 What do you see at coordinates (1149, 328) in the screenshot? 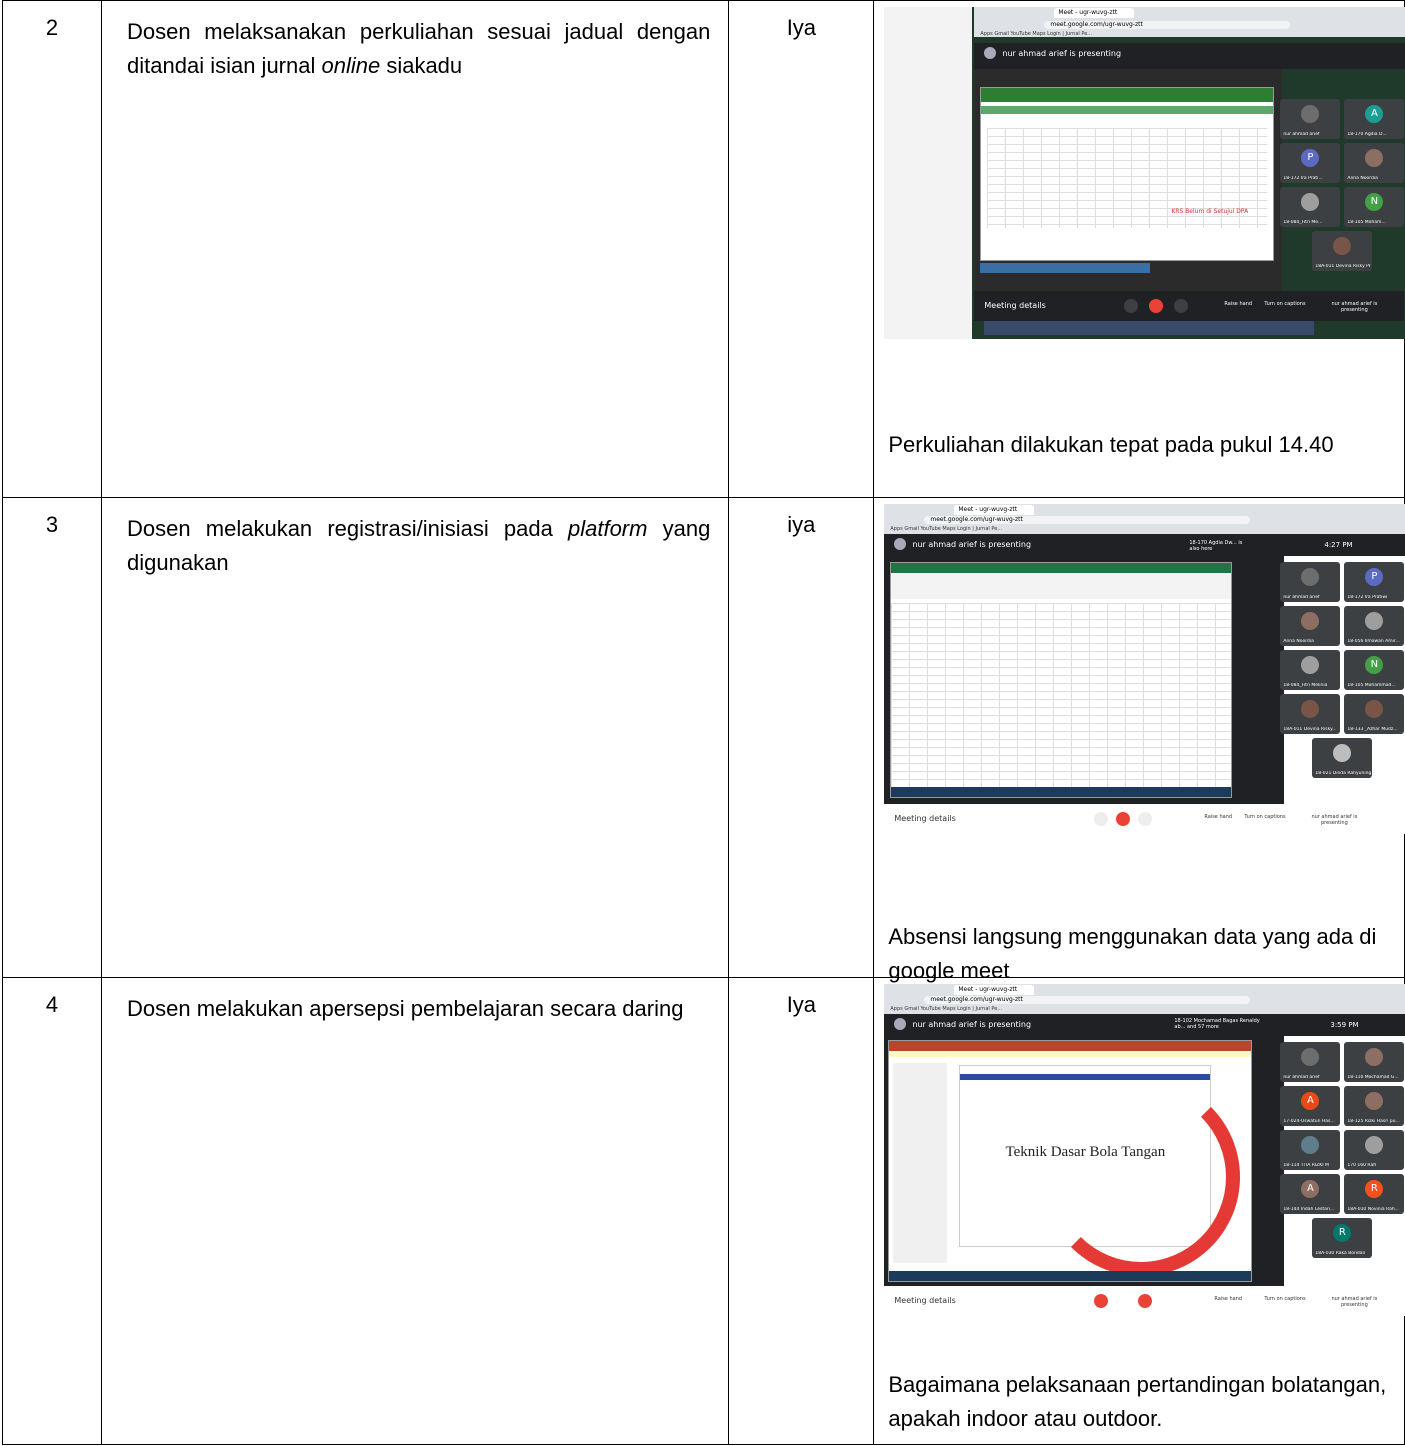
I see `dock` at bounding box center [1149, 328].